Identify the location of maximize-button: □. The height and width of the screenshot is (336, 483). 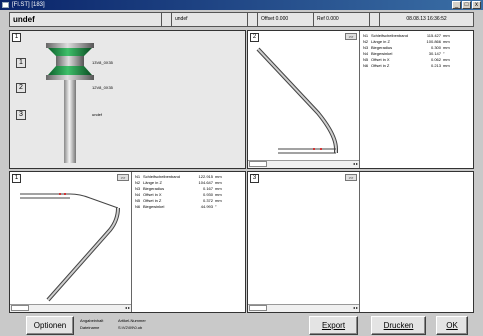
(466, 5).